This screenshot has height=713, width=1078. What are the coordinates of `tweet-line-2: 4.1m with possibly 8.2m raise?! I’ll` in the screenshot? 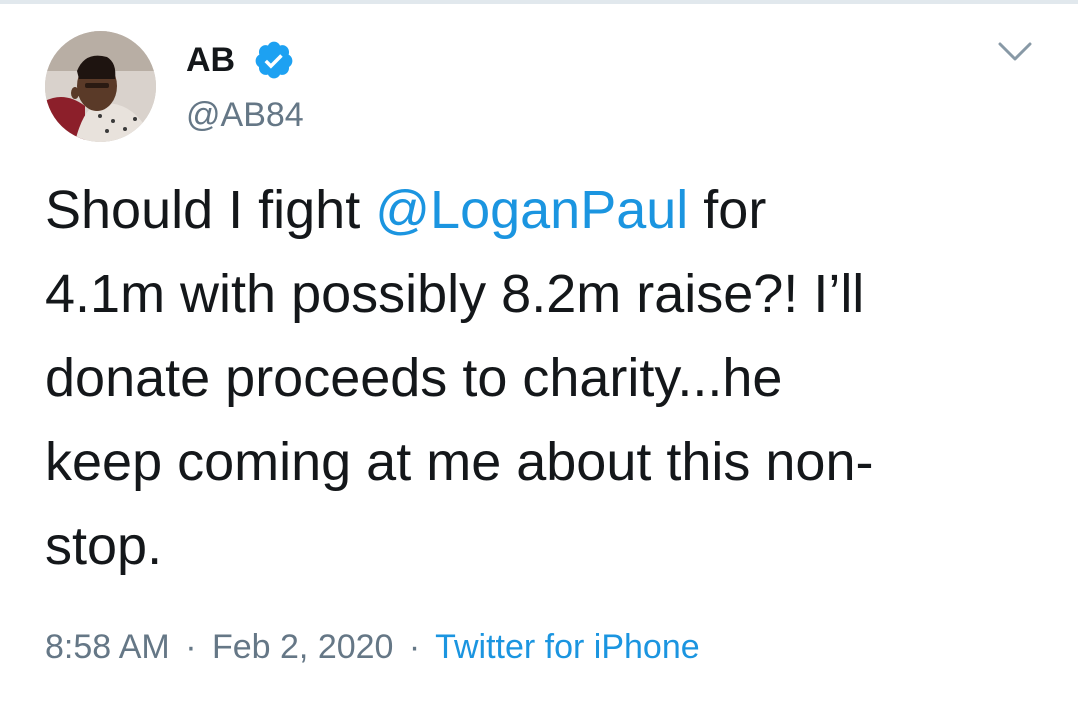 It's located at (455, 294).